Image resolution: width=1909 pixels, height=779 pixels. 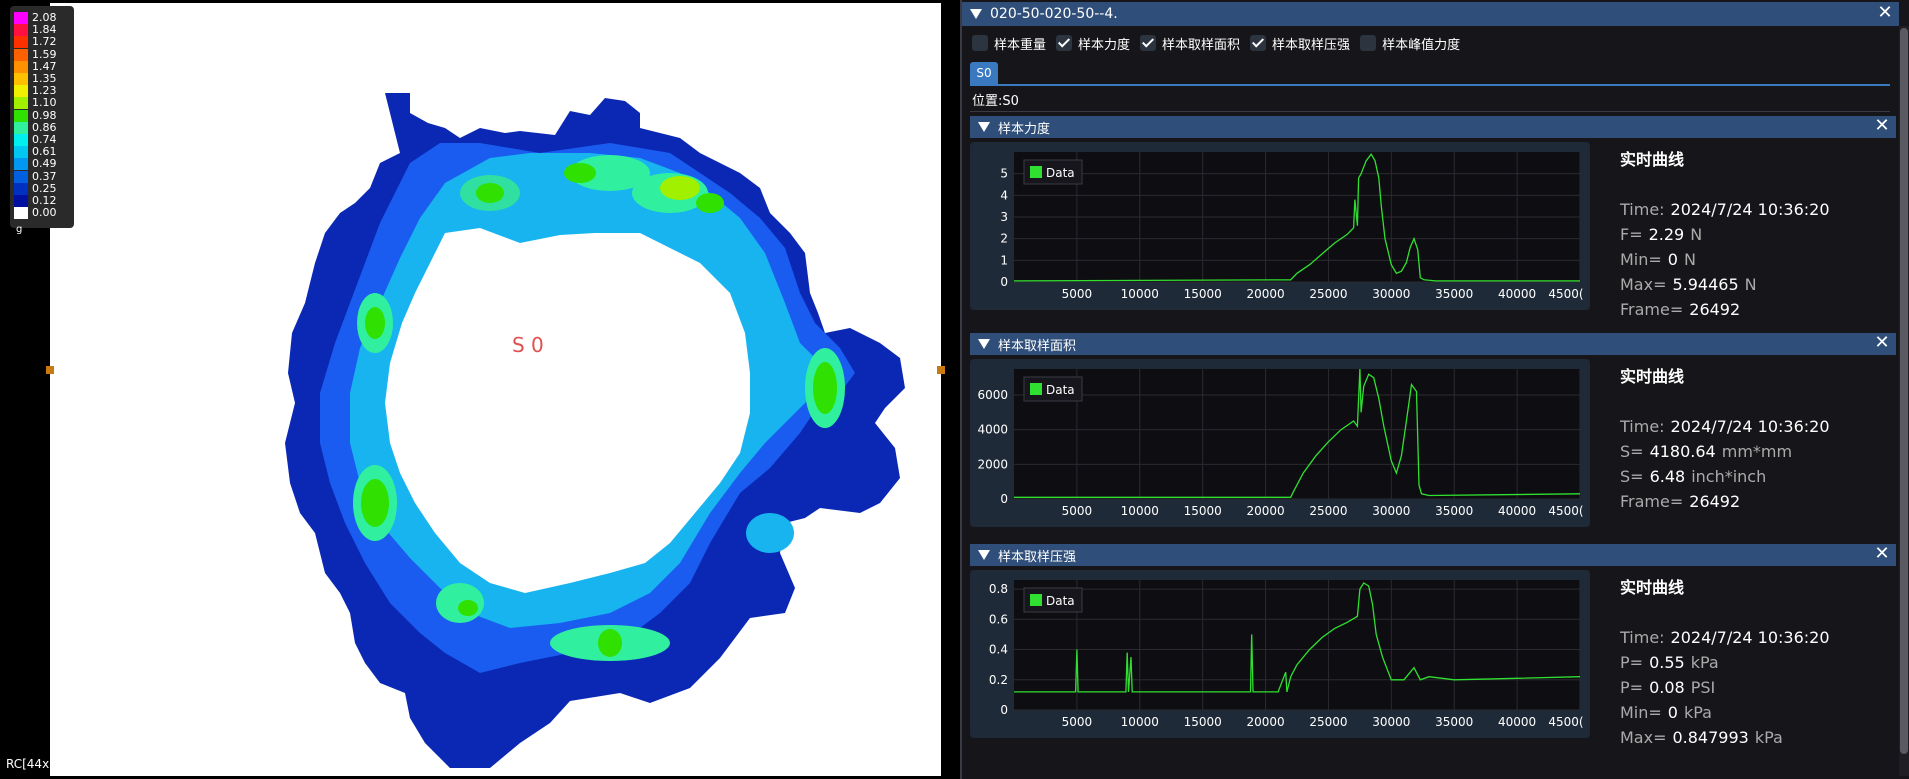 What do you see at coordinates (1904, 391) in the screenshot?
I see `scroll-thumb` at bounding box center [1904, 391].